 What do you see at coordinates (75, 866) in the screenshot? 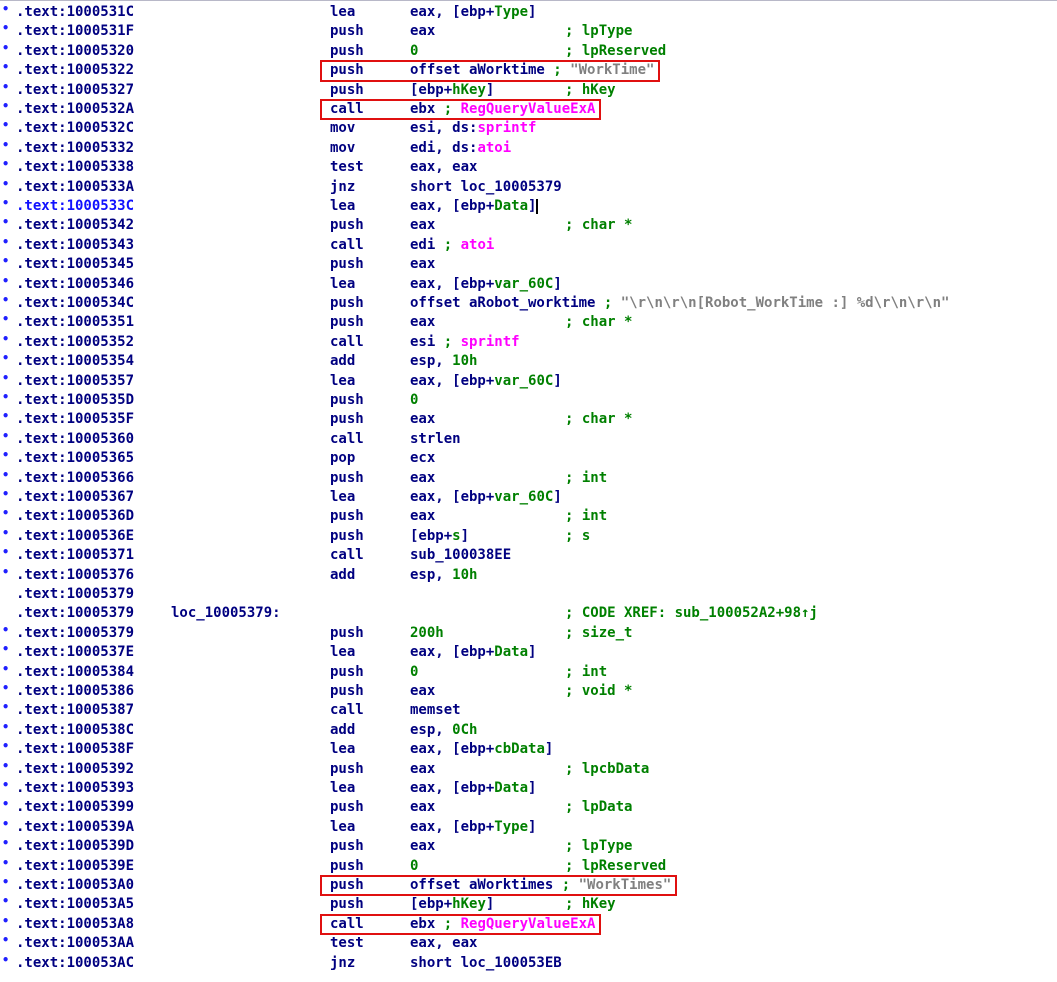
I see `line-address: .text:1000539E` at bounding box center [75, 866].